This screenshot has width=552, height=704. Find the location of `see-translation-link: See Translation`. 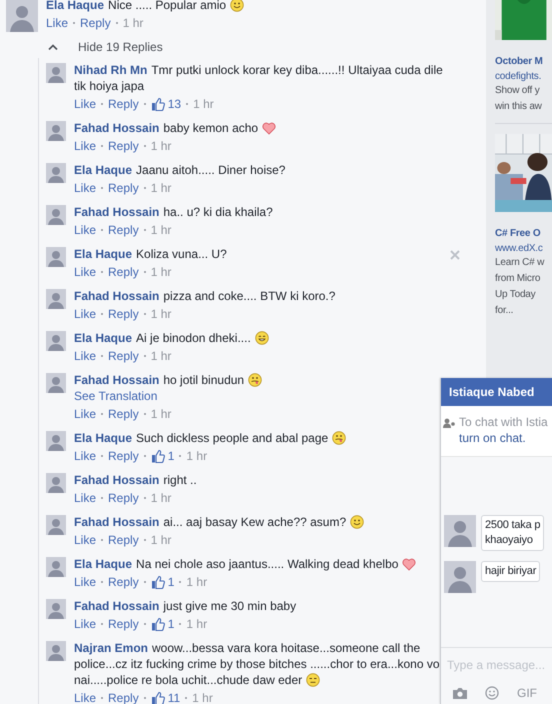

see-translation-link: See Translation is located at coordinates (116, 396).